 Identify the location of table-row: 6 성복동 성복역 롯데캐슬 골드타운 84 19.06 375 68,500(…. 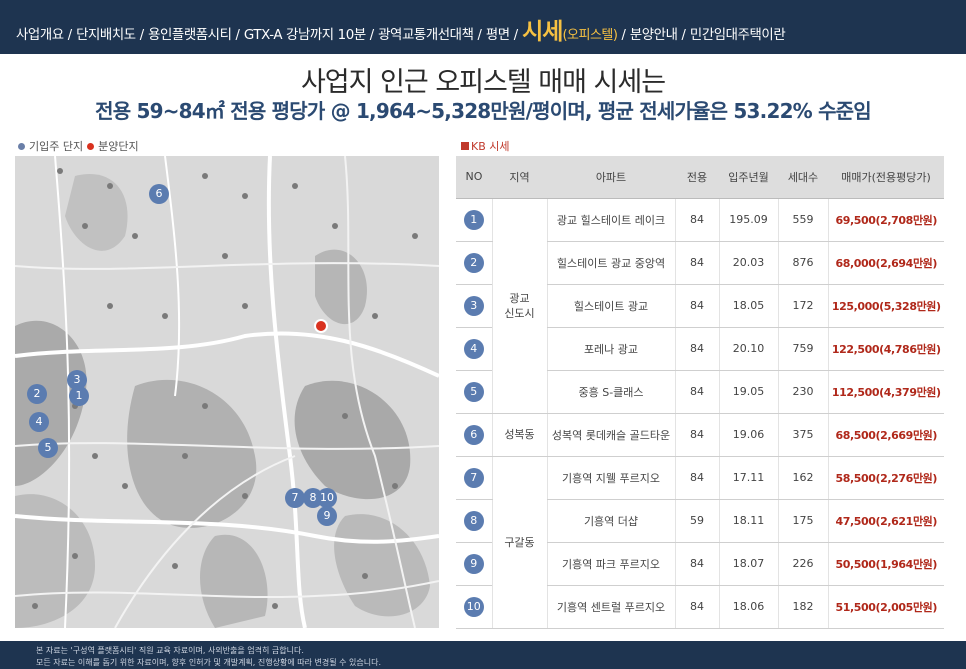
(700, 435).